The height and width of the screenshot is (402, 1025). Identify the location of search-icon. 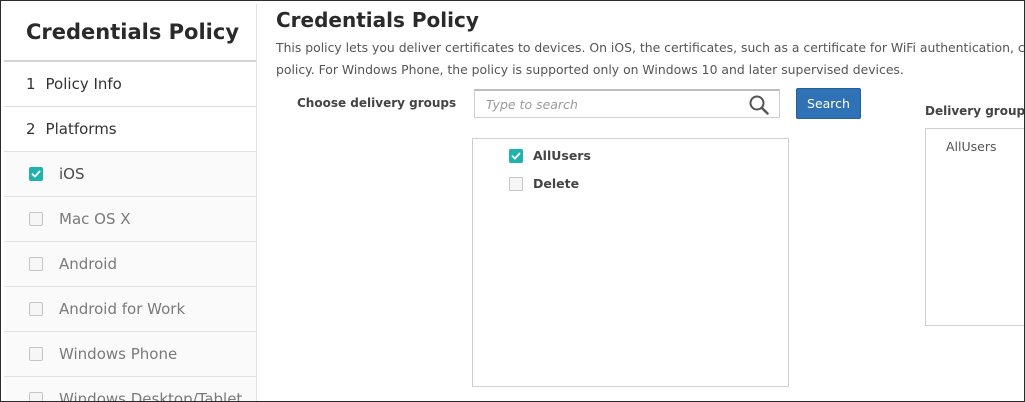
(759, 105).